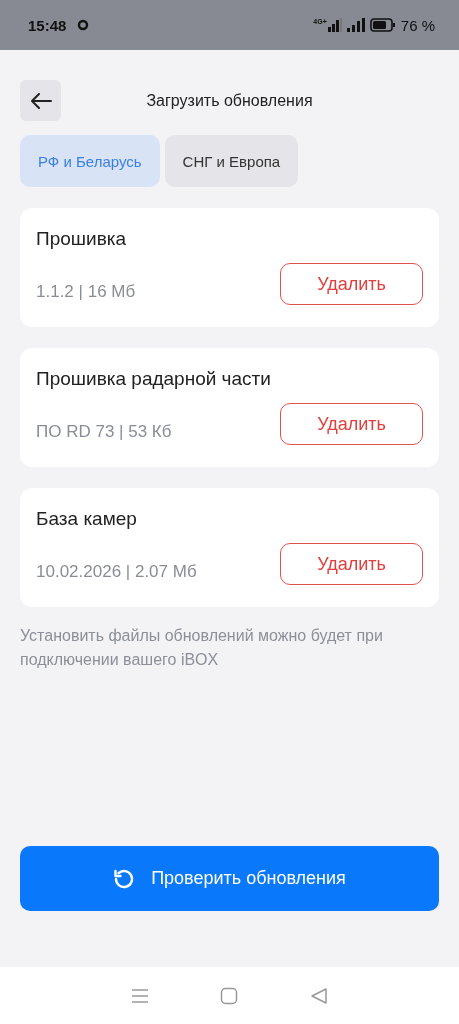 Image resolution: width=459 pixels, height=1024 pixels. Describe the element at coordinates (229, 995) in the screenshot. I see `home-icon` at that location.